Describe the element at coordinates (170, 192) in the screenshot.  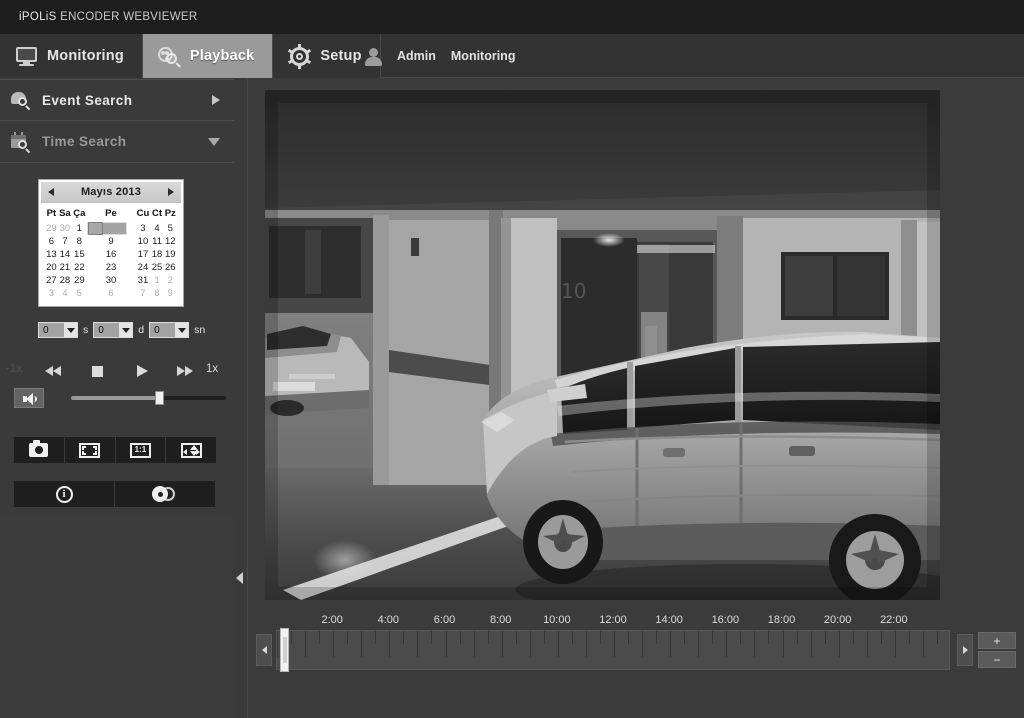
I see `calendar-next-month-button` at that location.